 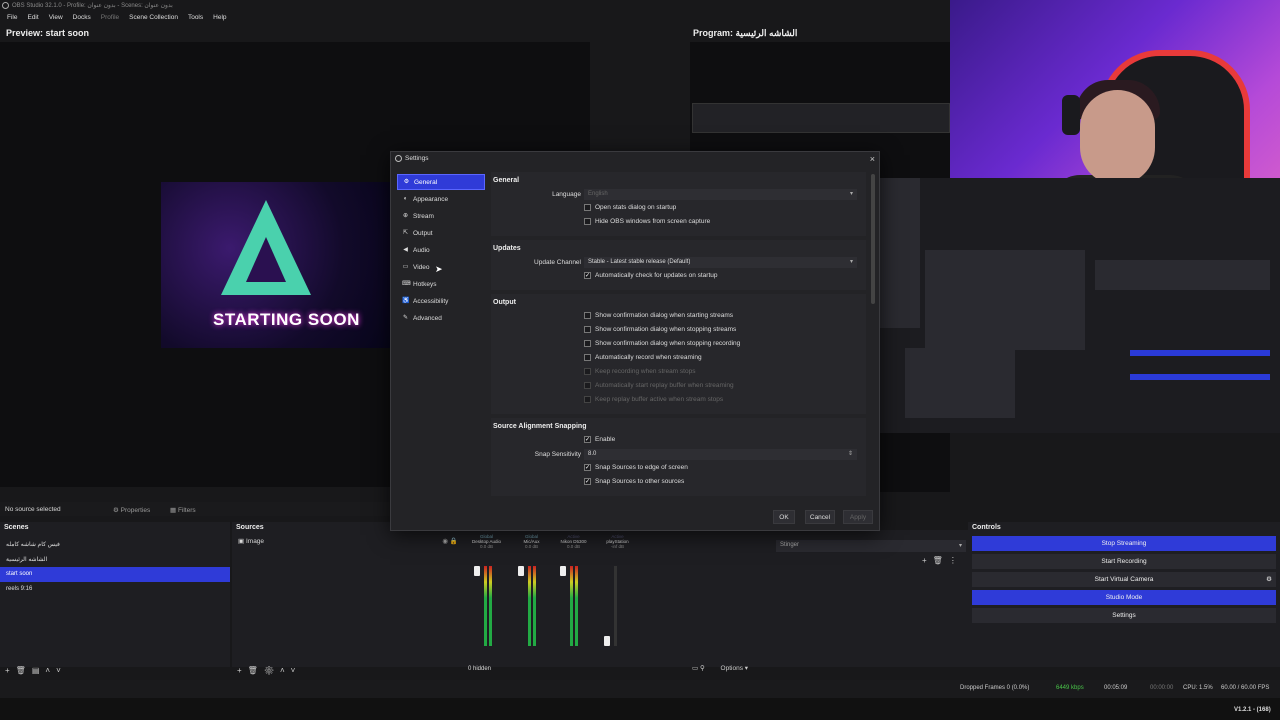 What do you see at coordinates (405, 266) in the screenshot?
I see `monitor-icon: ▭` at bounding box center [405, 266].